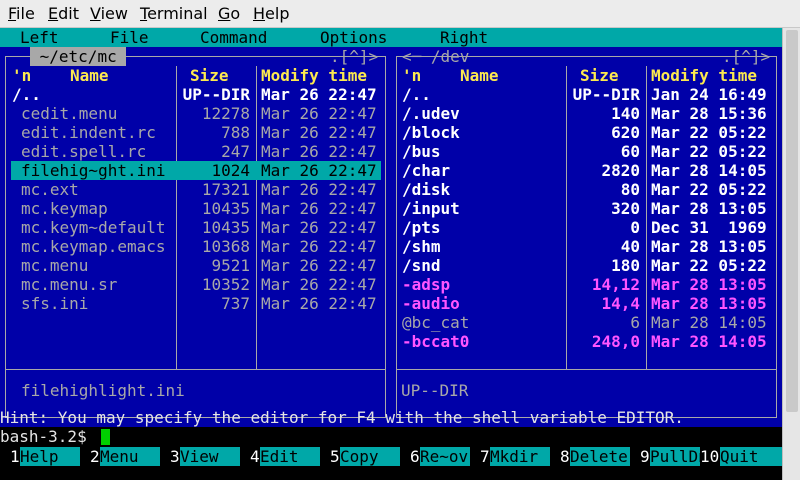  I want to click on fkey-number: 3, so click(170, 456).